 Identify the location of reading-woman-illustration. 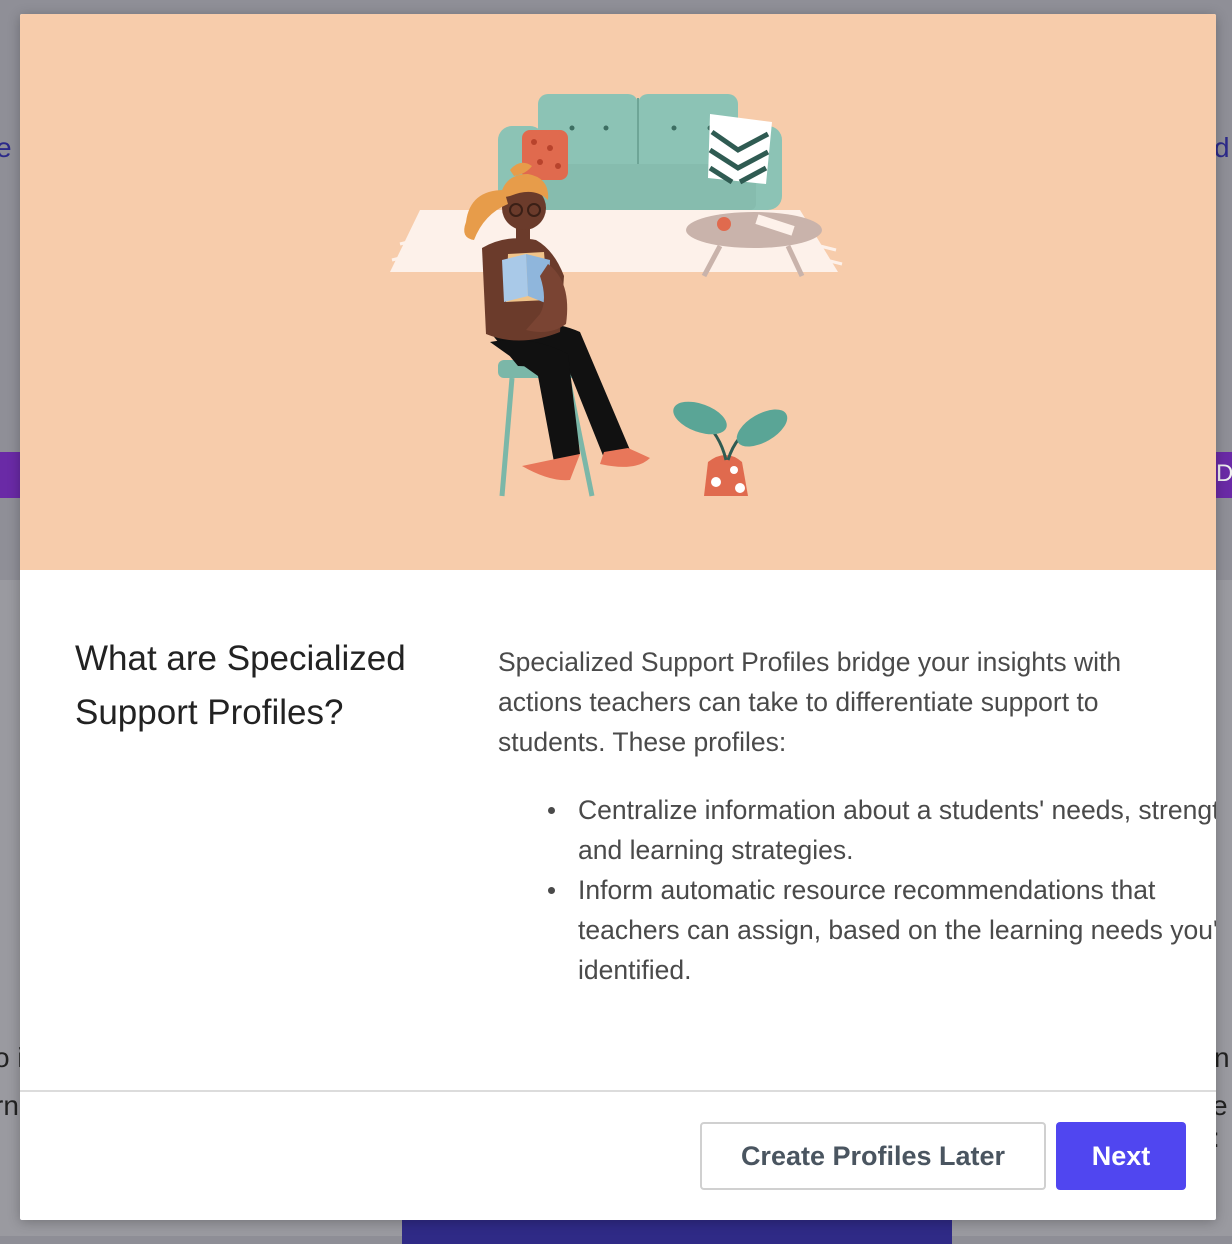
(616, 295).